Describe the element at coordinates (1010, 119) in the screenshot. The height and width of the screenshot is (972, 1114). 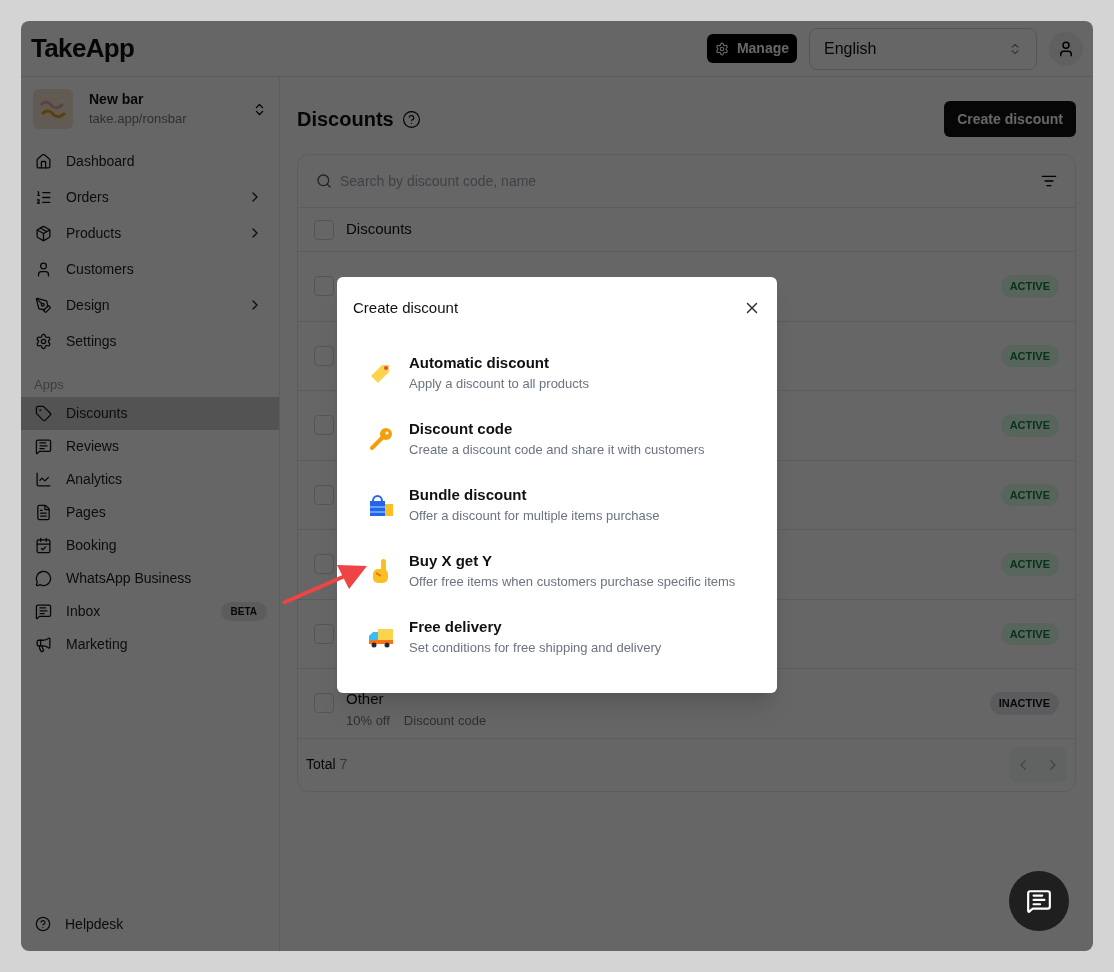
I see `create-discount-button: Create discount` at that location.